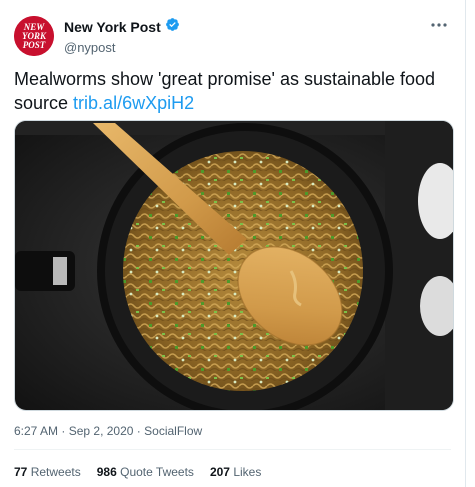 Image resolution: width=475 pixels, height=487 pixels. What do you see at coordinates (106, 472) in the screenshot?
I see `quote-tweets-count: 986` at bounding box center [106, 472].